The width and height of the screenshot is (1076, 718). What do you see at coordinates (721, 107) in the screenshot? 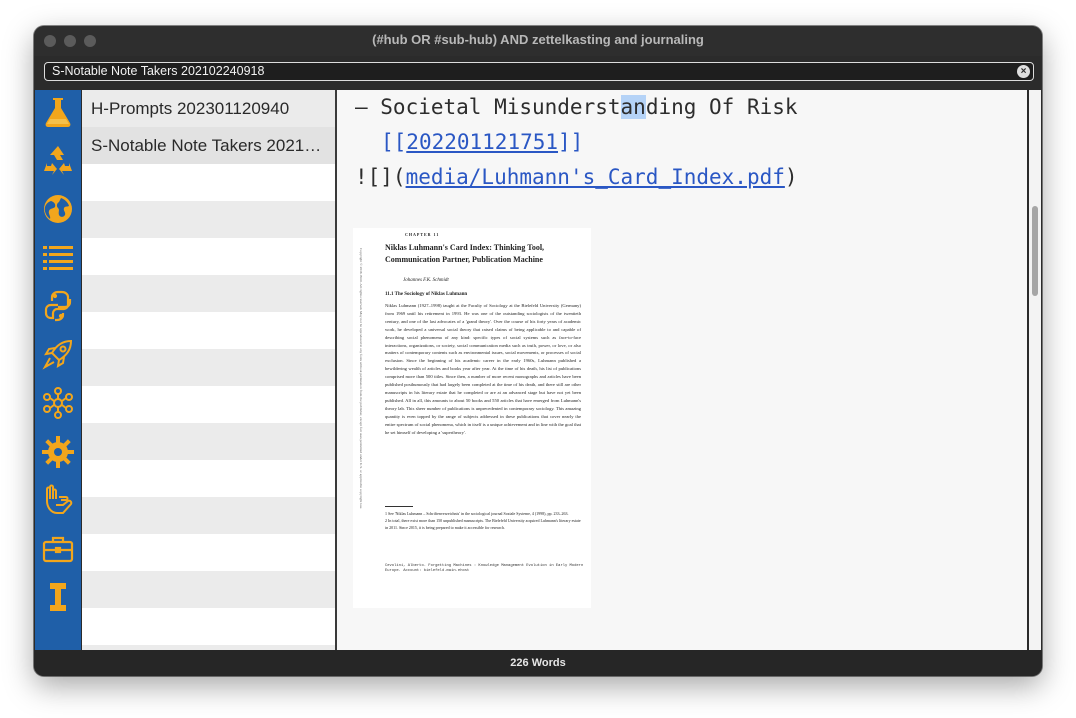
I see `heading-text-end: ding Of Risk` at bounding box center [721, 107].